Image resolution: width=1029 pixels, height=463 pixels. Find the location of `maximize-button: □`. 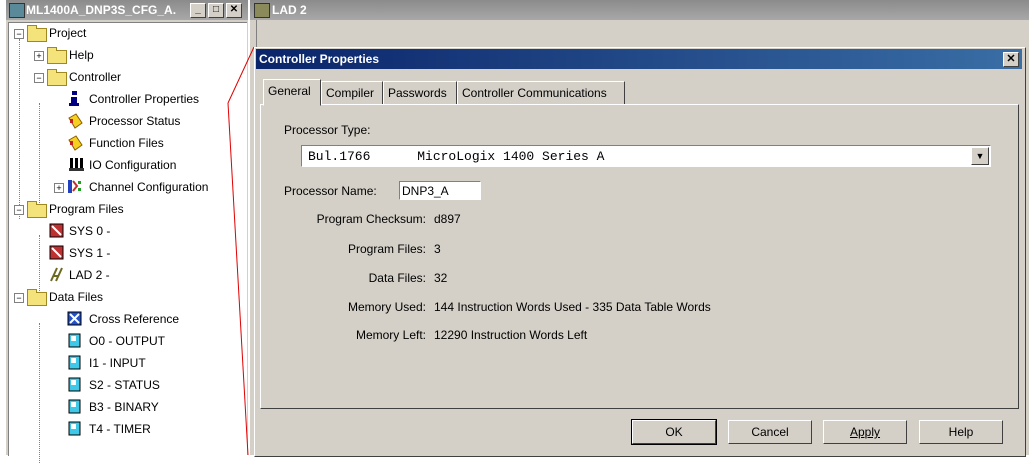

maximize-button: □ is located at coordinates (216, 10).